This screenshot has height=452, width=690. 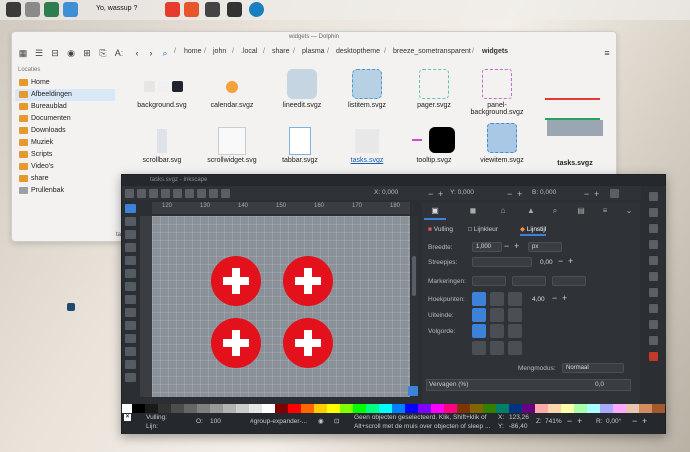 I want to click on pencil-tool-icon, so click(x=130, y=312).